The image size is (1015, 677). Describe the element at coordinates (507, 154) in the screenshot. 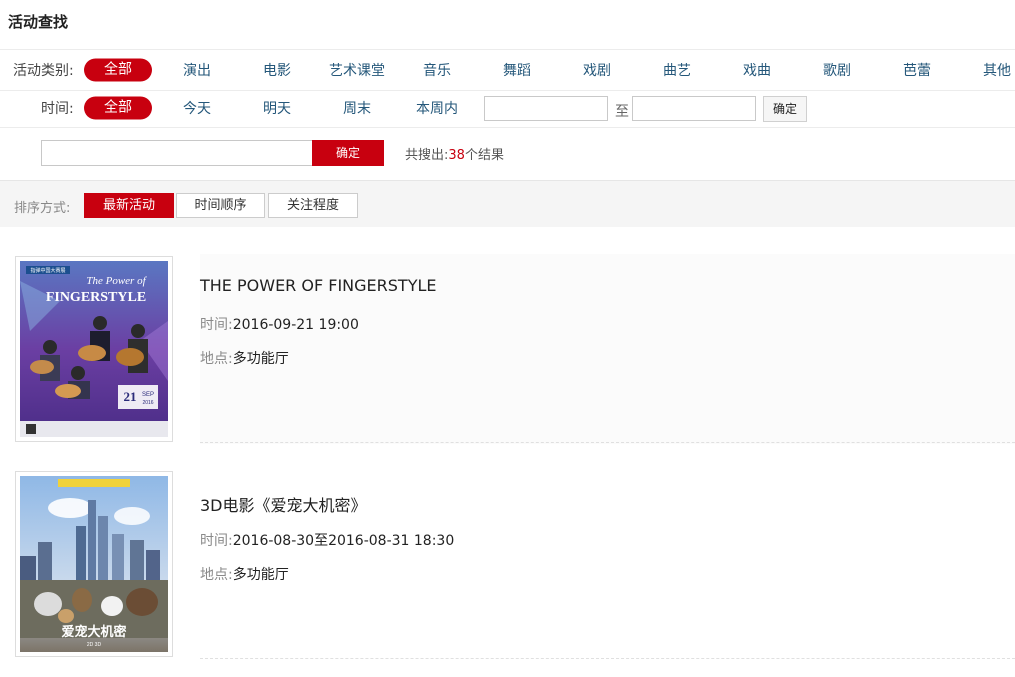

I see `search-row: 确定 共搜出:38个结果` at that location.